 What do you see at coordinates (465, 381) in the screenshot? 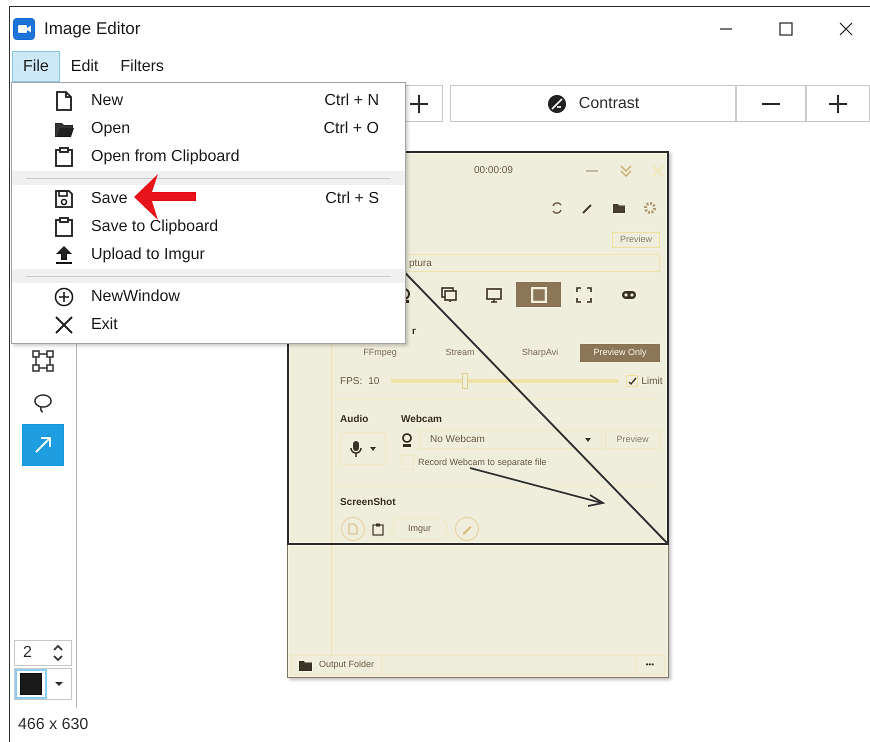
I see `slider-thumb` at bounding box center [465, 381].